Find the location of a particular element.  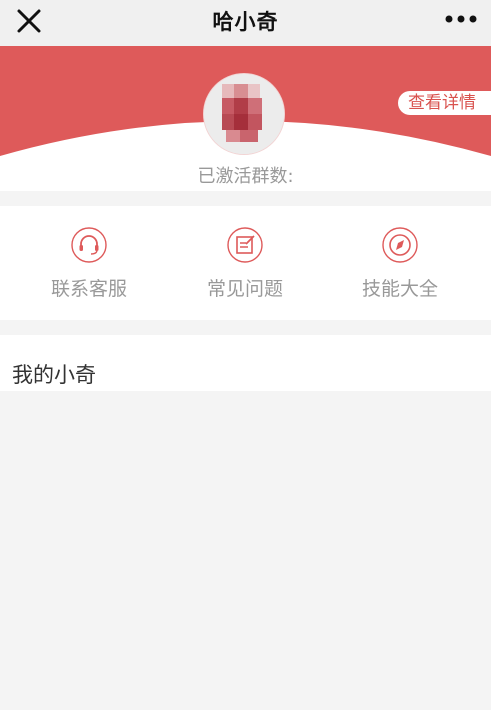

page-title: 哈小奇 is located at coordinates (245, 22).